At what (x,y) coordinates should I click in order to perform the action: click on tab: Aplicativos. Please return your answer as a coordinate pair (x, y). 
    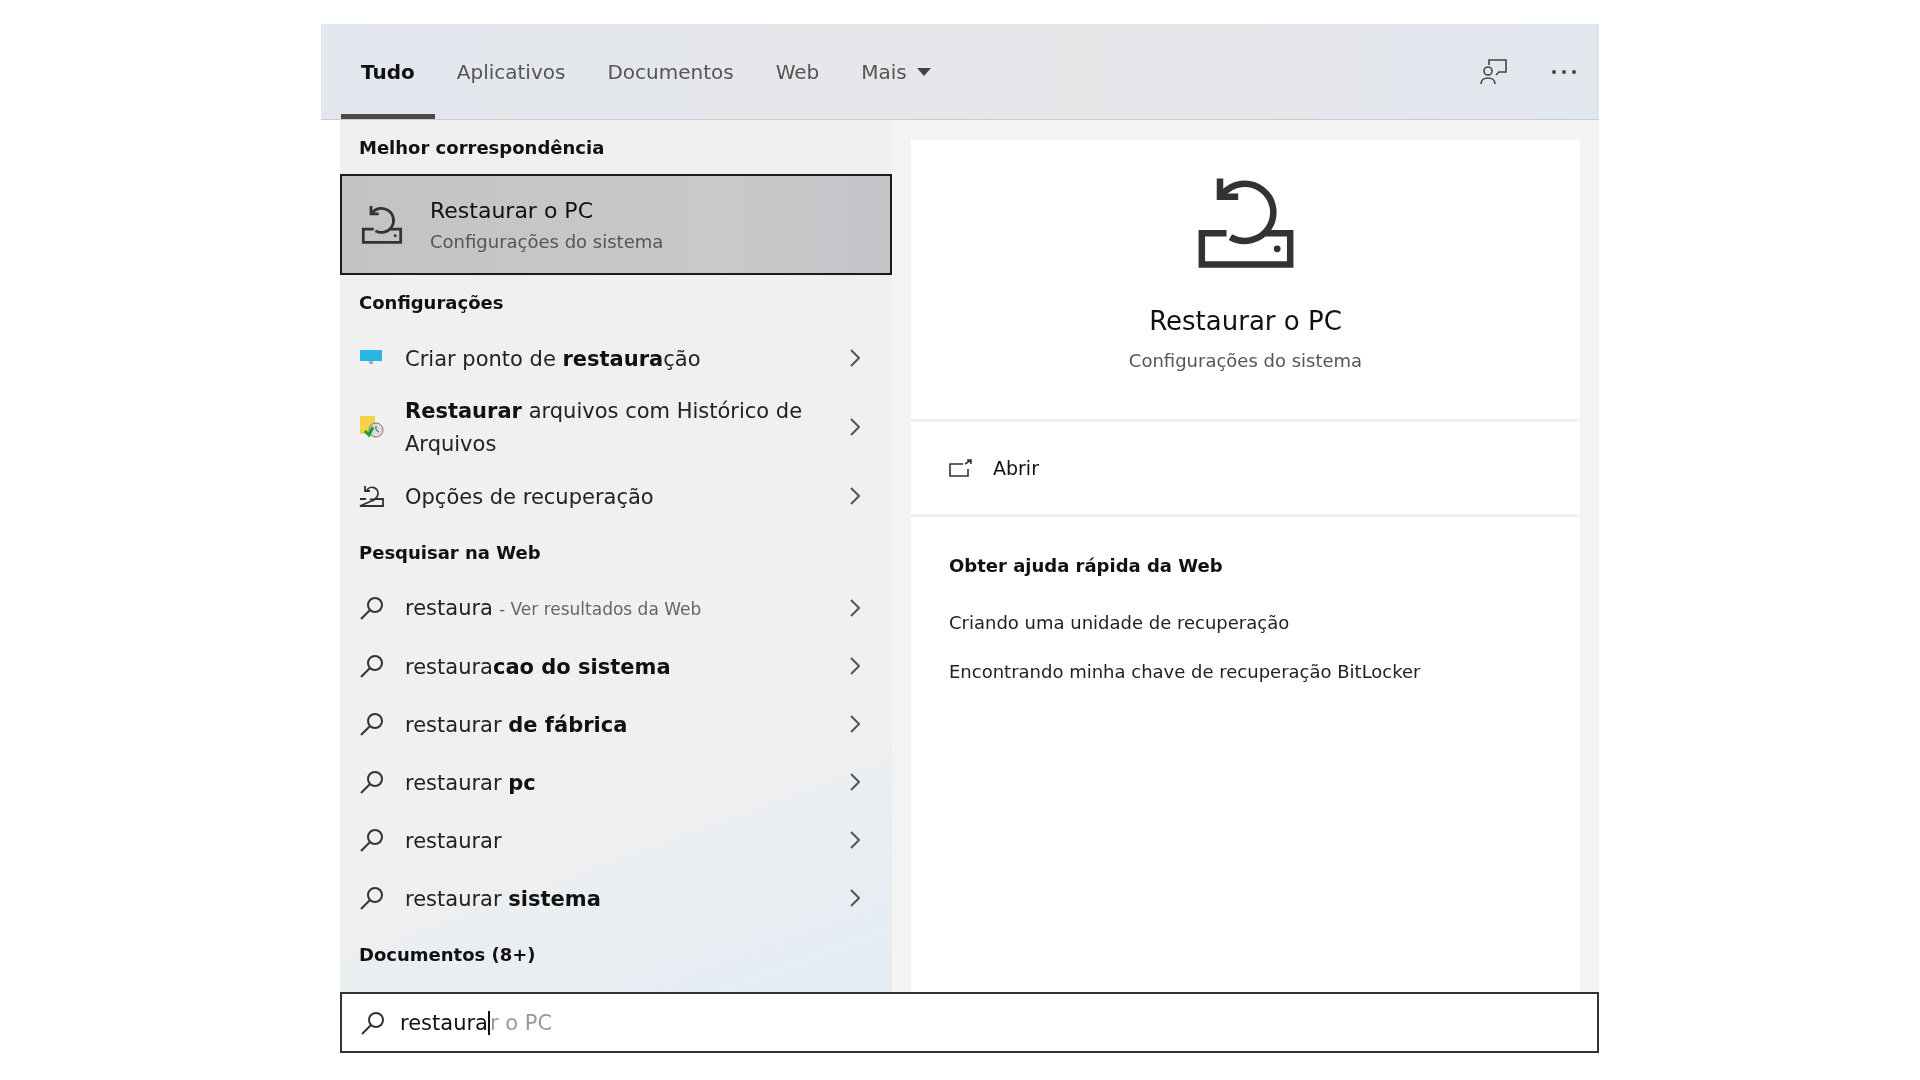
    Looking at the image, I should click on (511, 71).